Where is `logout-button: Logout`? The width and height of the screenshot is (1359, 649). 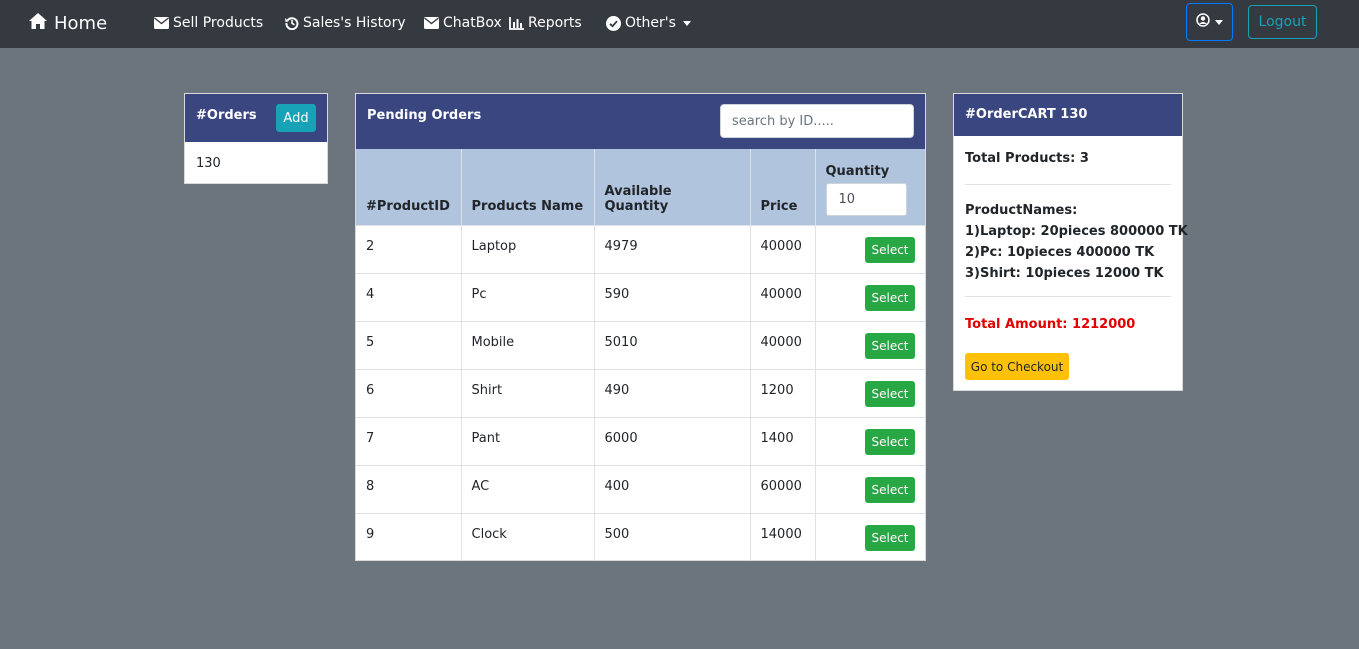 logout-button: Logout is located at coordinates (1282, 22).